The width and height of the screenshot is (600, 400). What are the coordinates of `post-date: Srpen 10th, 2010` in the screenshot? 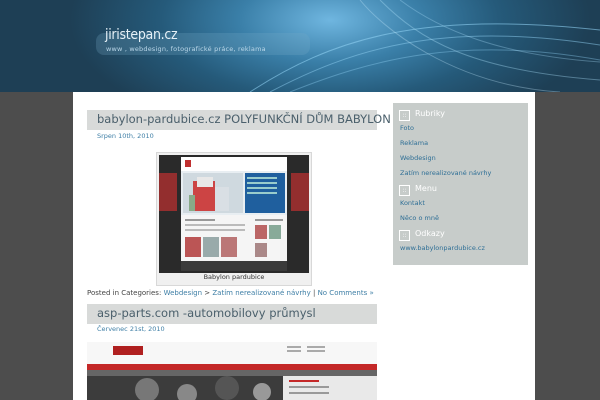 It's located at (125, 136).